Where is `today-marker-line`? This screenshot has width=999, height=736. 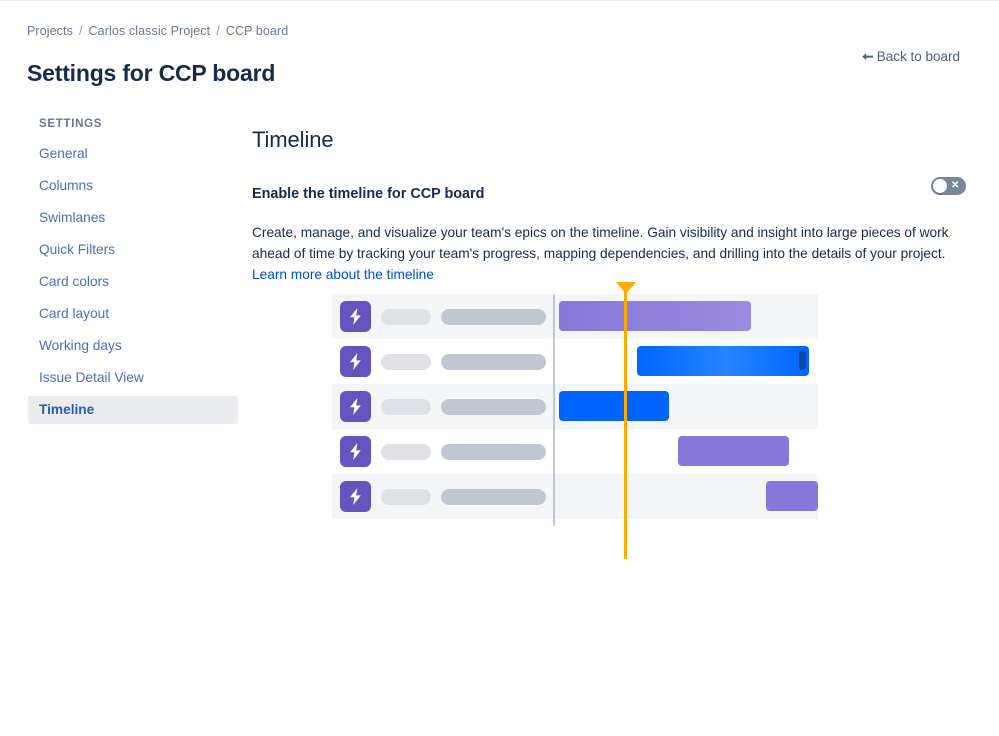
today-marker-line is located at coordinates (625, 424).